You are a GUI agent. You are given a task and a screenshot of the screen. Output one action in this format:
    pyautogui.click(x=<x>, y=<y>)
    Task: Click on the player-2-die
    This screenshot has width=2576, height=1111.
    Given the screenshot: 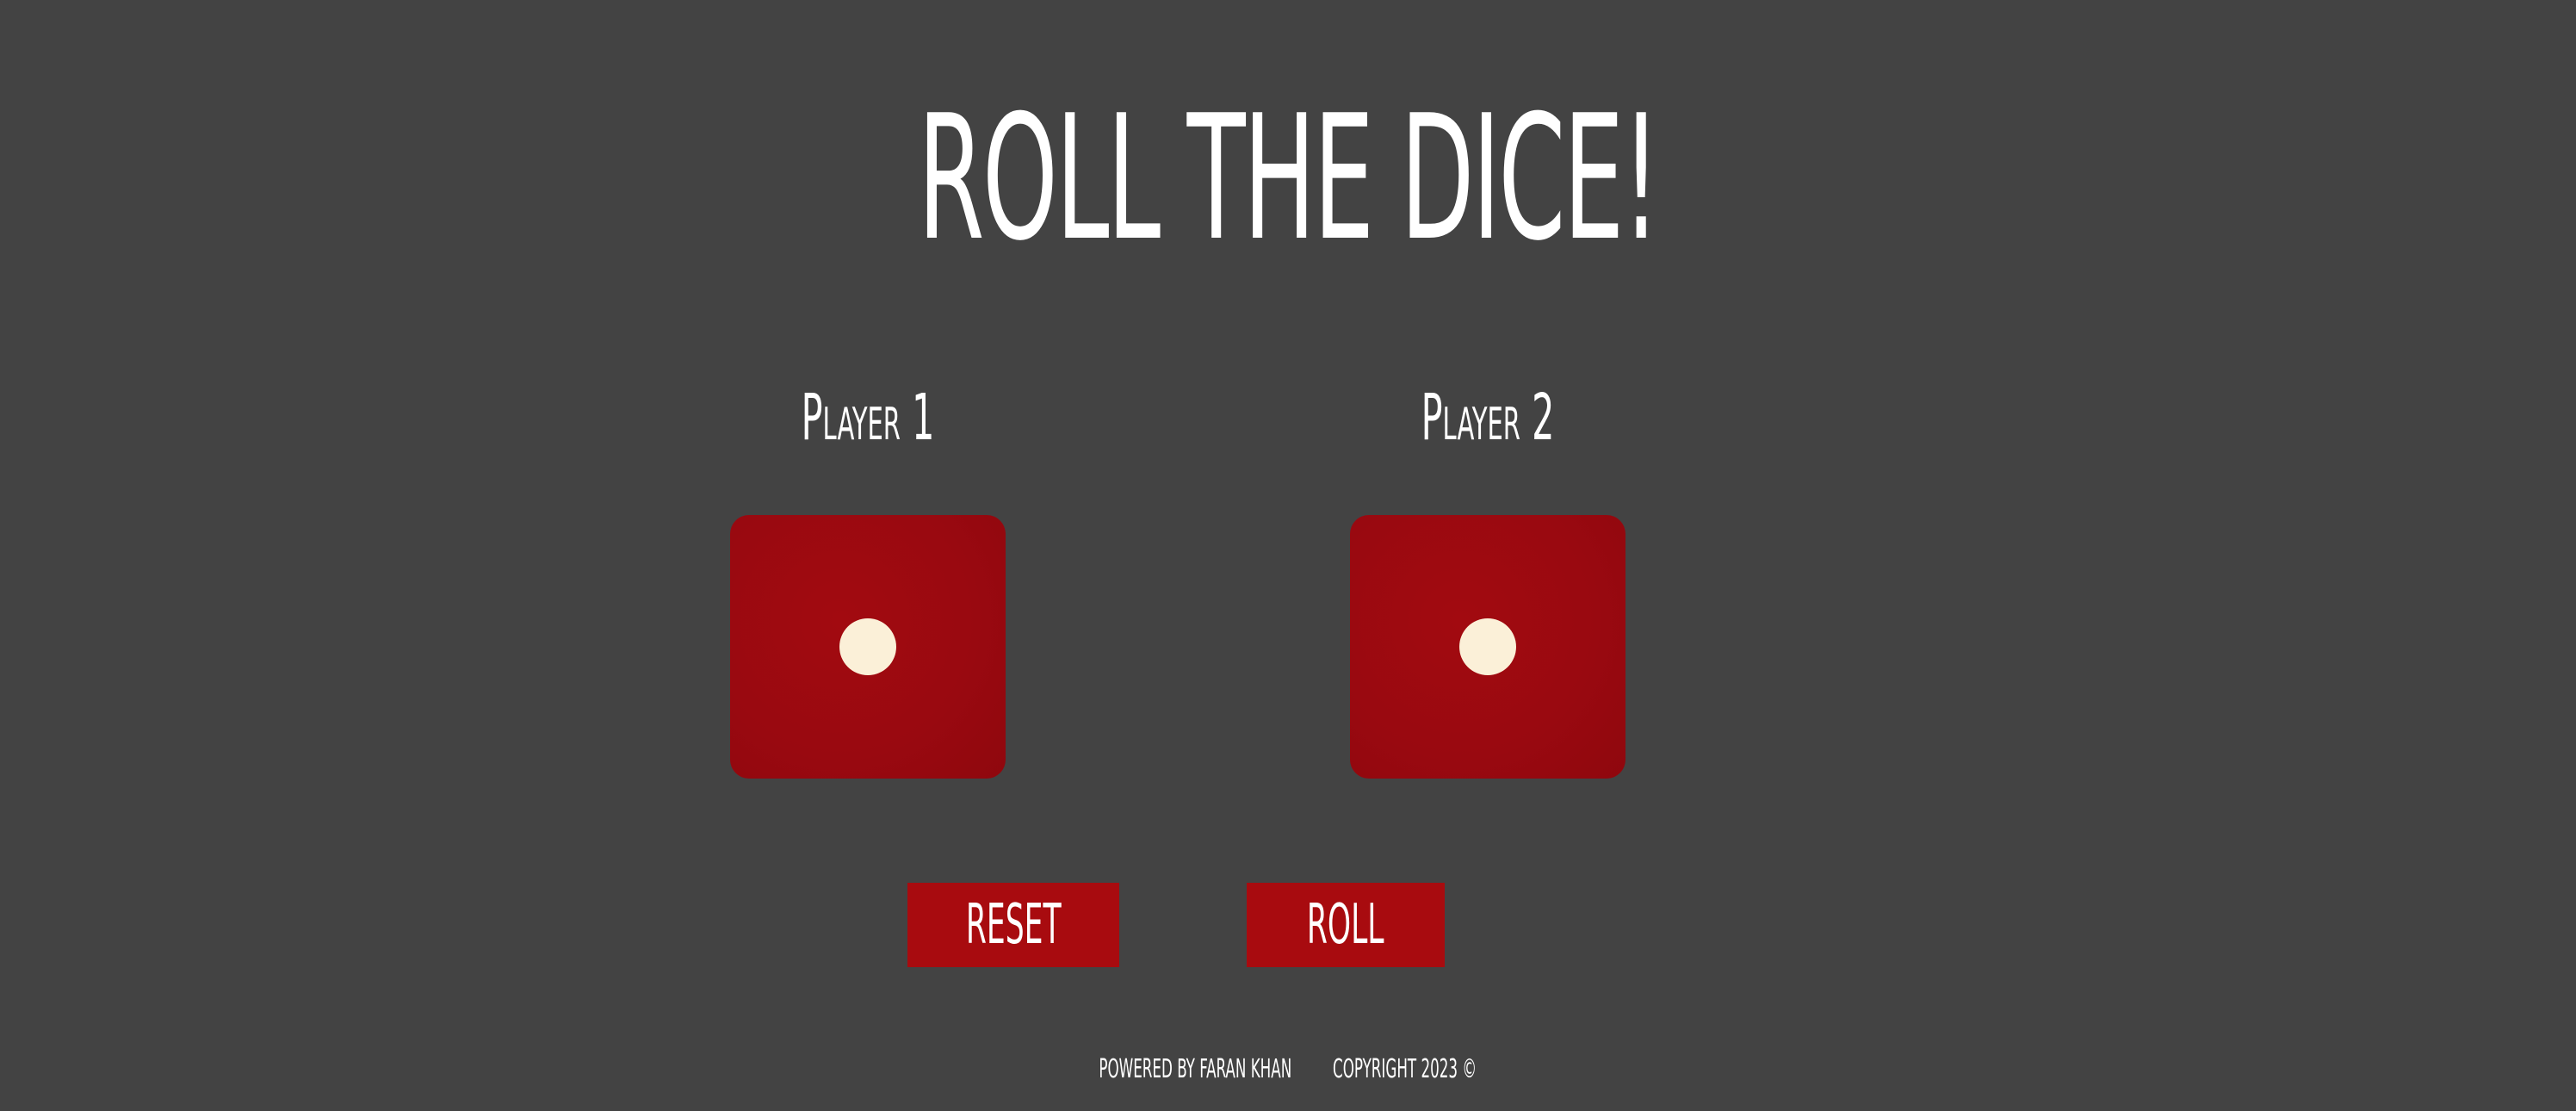 What is the action you would take?
    pyautogui.click(x=1488, y=647)
    